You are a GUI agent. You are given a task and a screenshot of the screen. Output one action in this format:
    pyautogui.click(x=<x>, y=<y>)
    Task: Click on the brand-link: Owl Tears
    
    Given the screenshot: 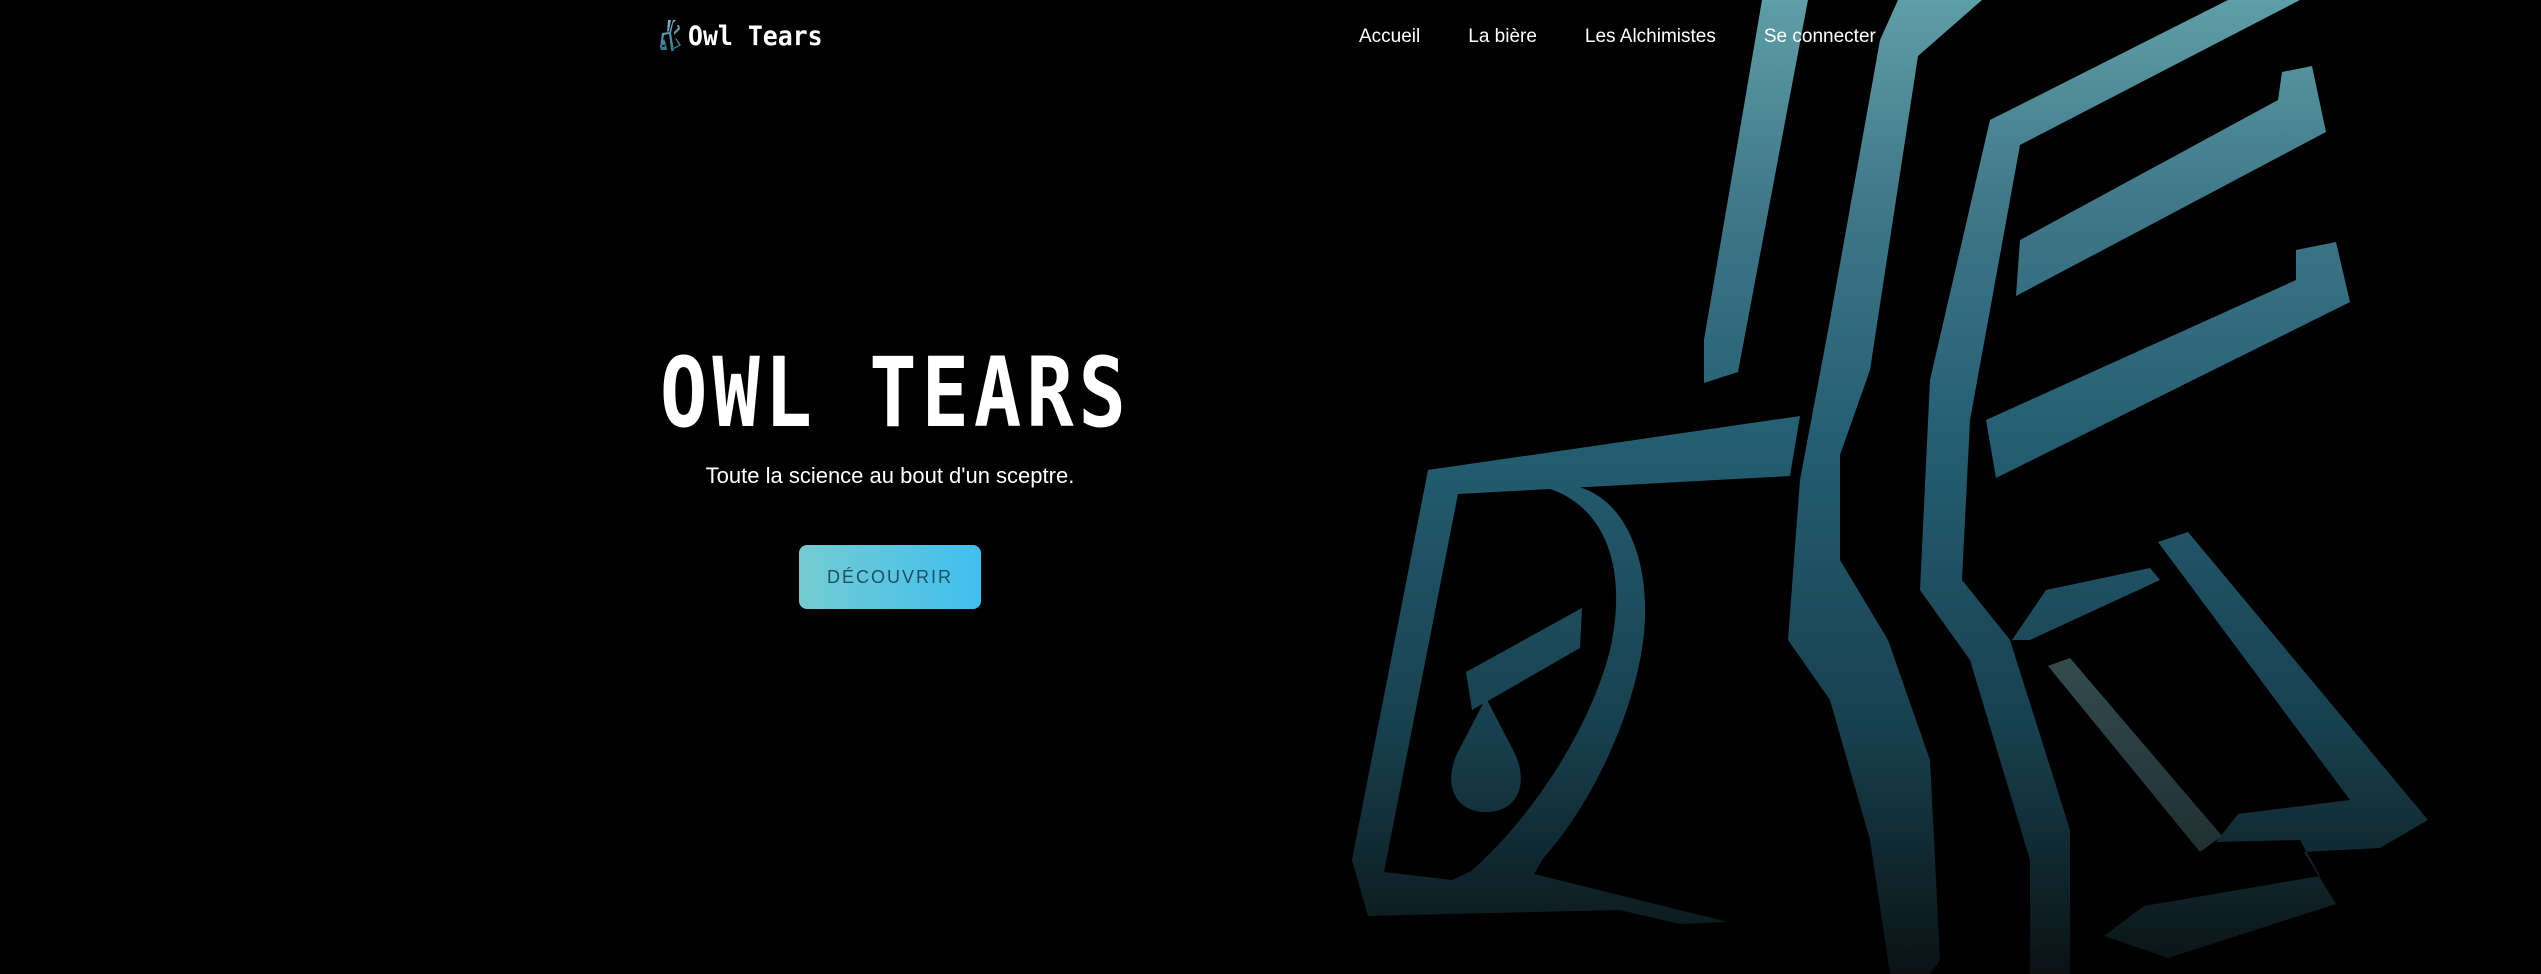 What is the action you would take?
    pyautogui.click(x=746, y=36)
    